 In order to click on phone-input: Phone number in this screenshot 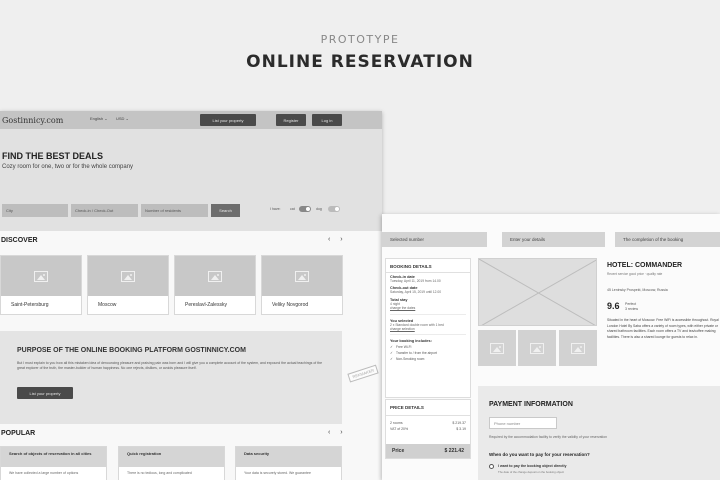, I will do `click(523, 423)`.